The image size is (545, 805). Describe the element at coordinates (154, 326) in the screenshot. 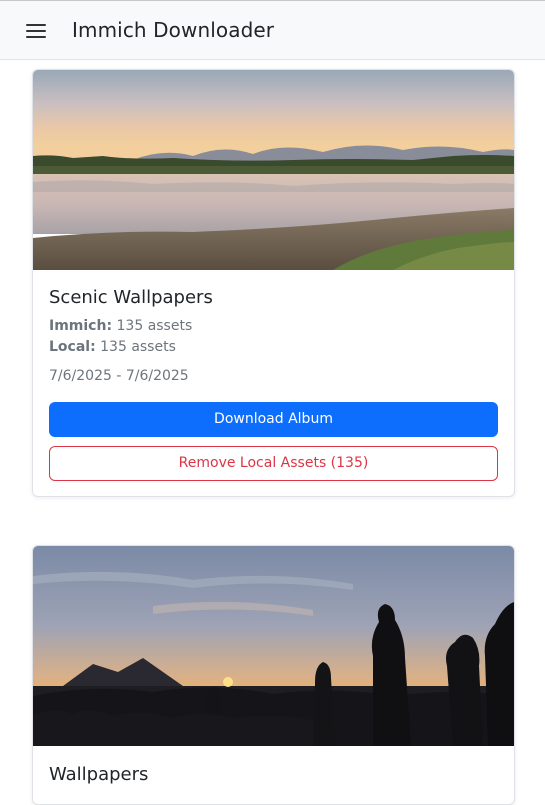

I see `immich-value: 135 assets` at that location.